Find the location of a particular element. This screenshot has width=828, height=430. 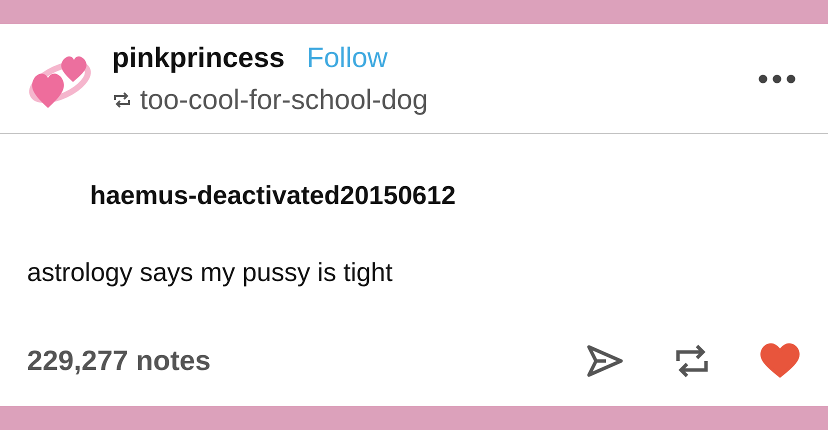

reblogged-from-name: too-cool-for-school-dog is located at coordinates (284, 99).